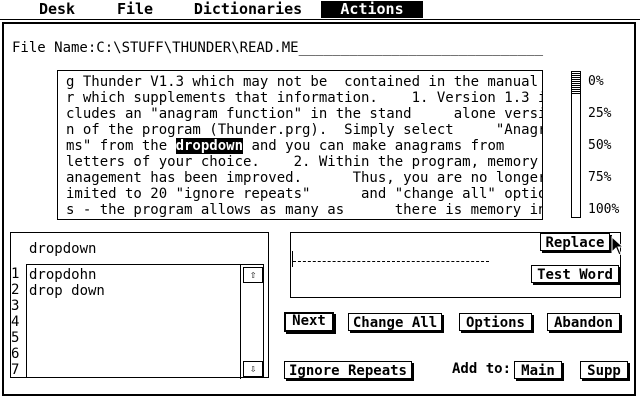  I want to click on text-cursor, so click(292, 259).